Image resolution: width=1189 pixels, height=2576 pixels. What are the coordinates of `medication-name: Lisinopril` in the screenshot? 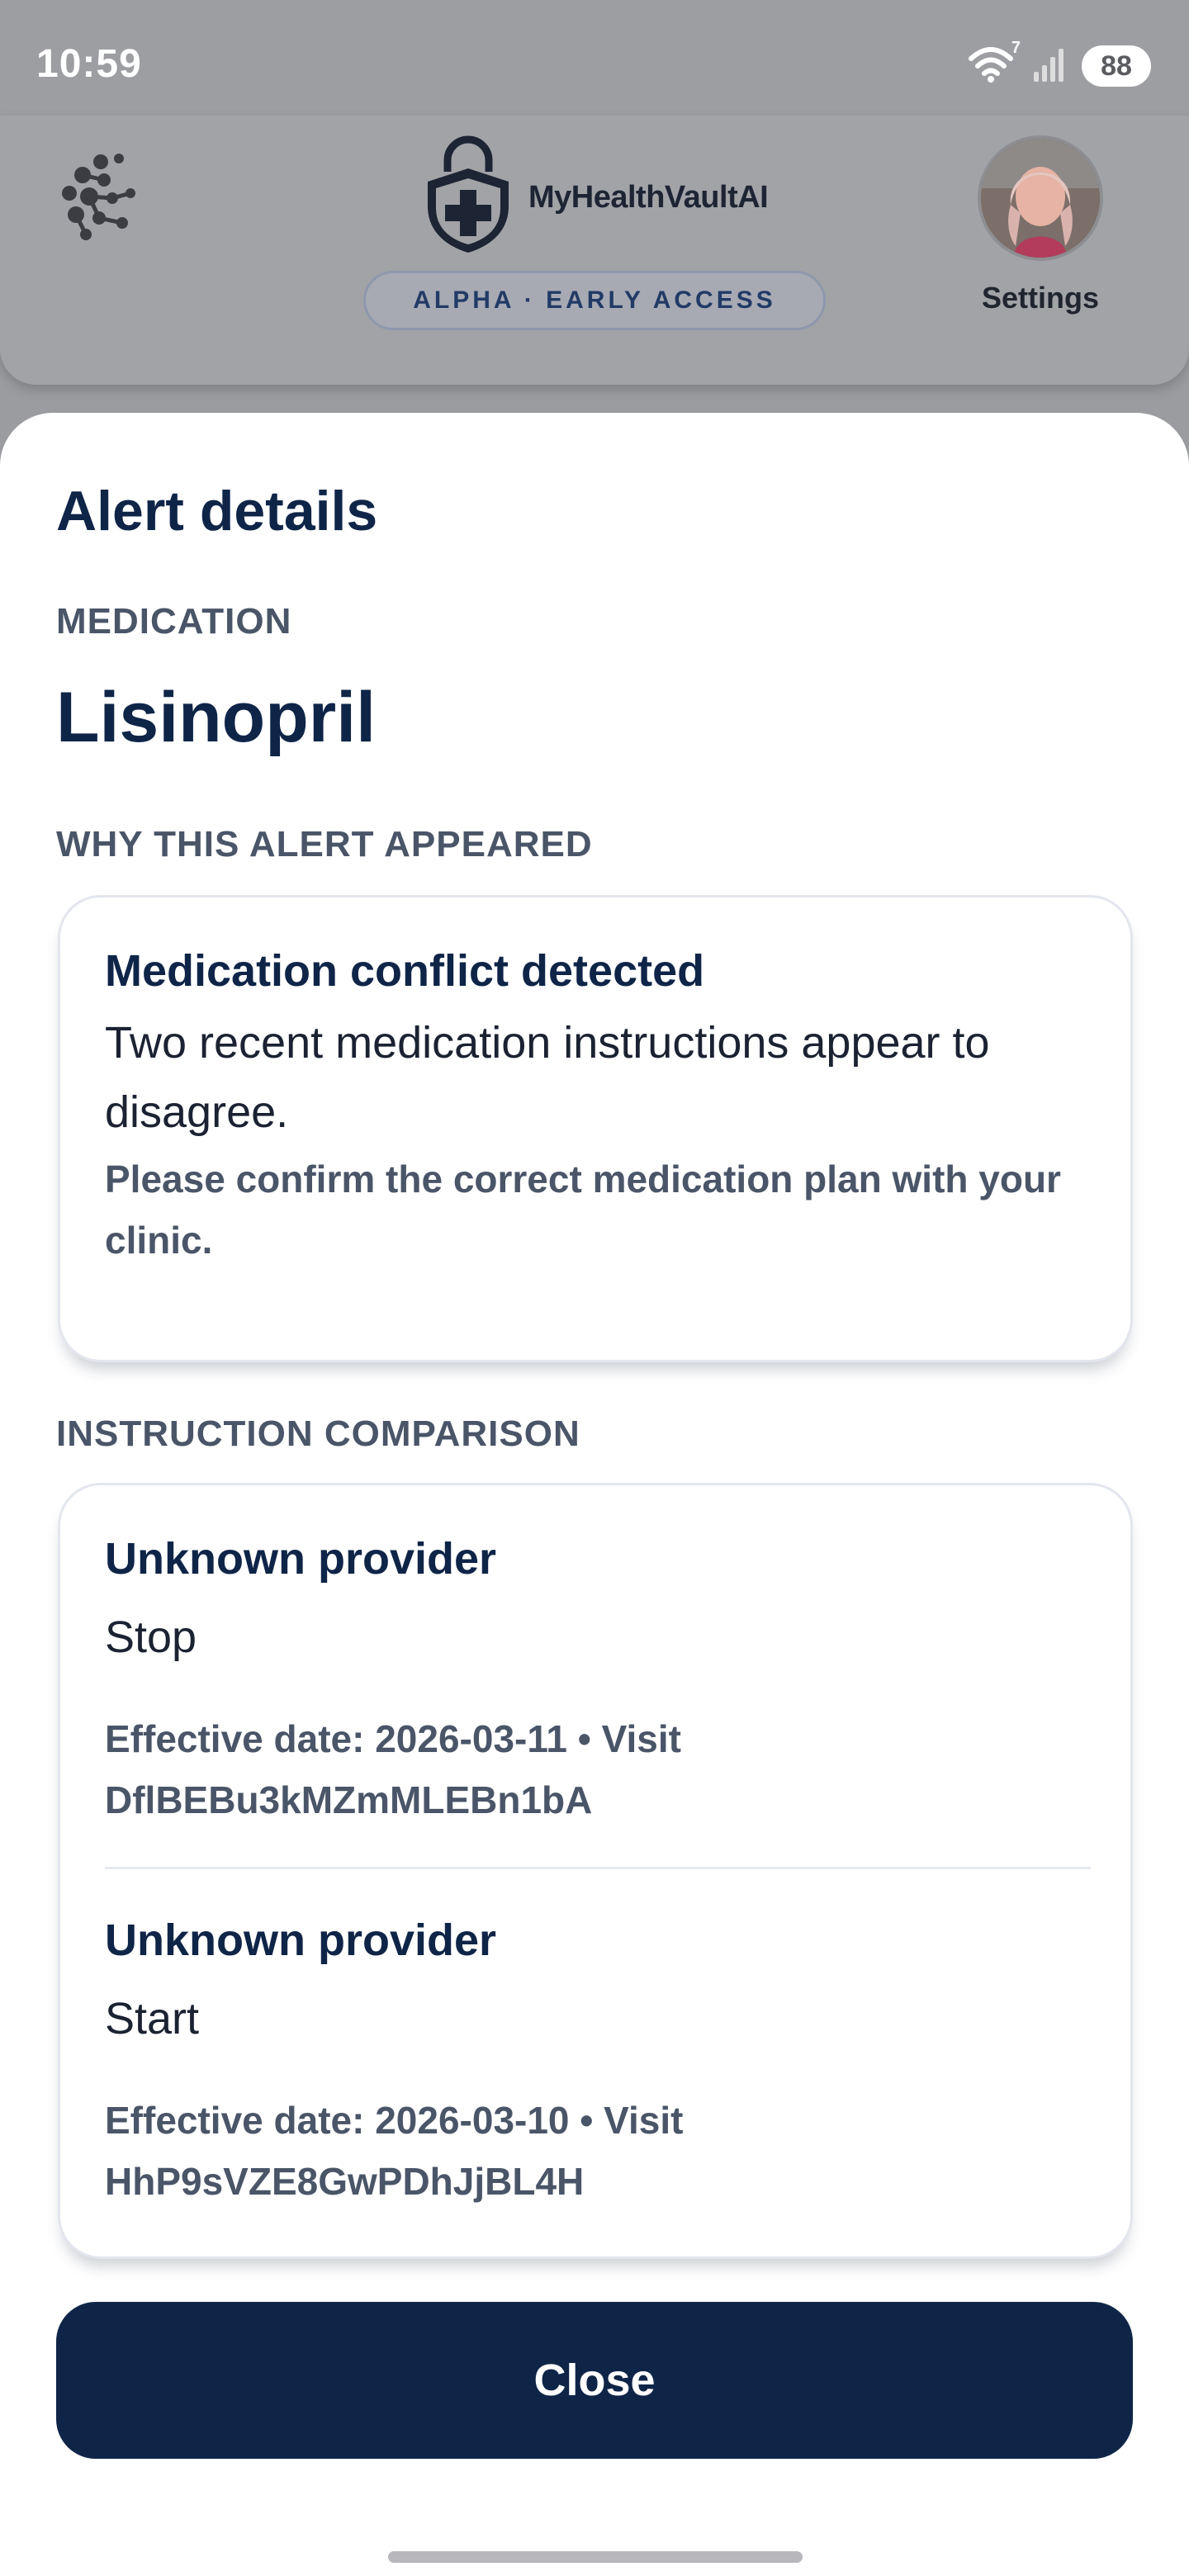 It's located at (216, 717).